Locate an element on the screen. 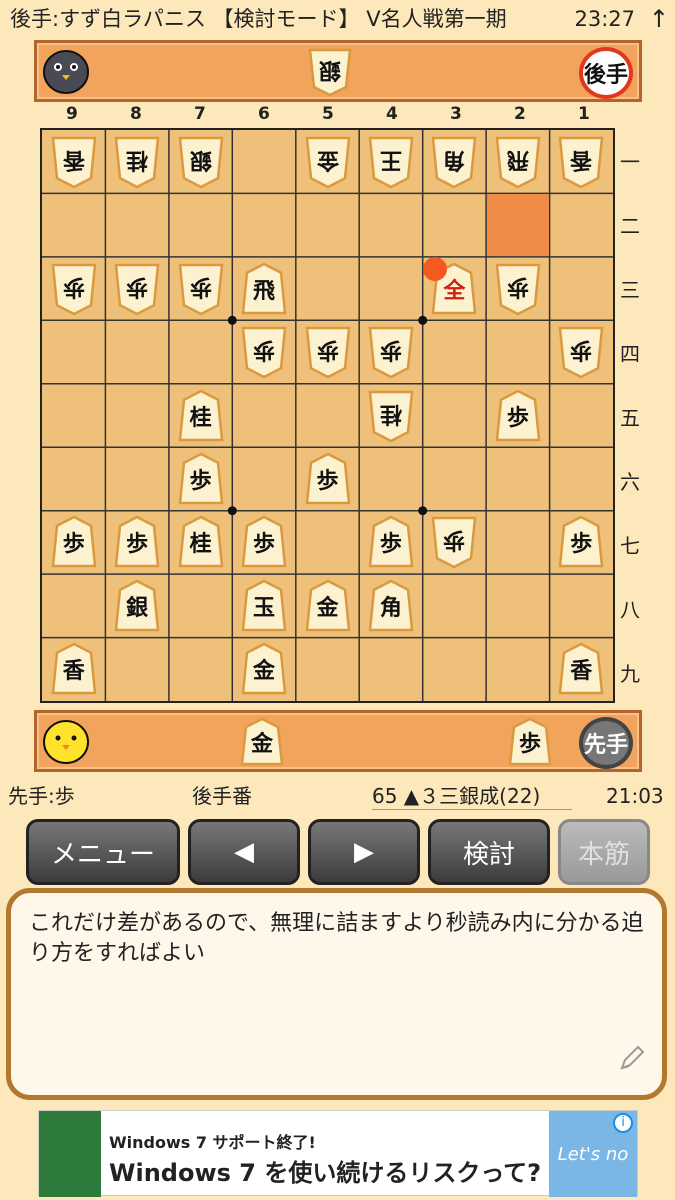 The image size is (675, 1200). last-move-marker is located at coordinates (434, 268).